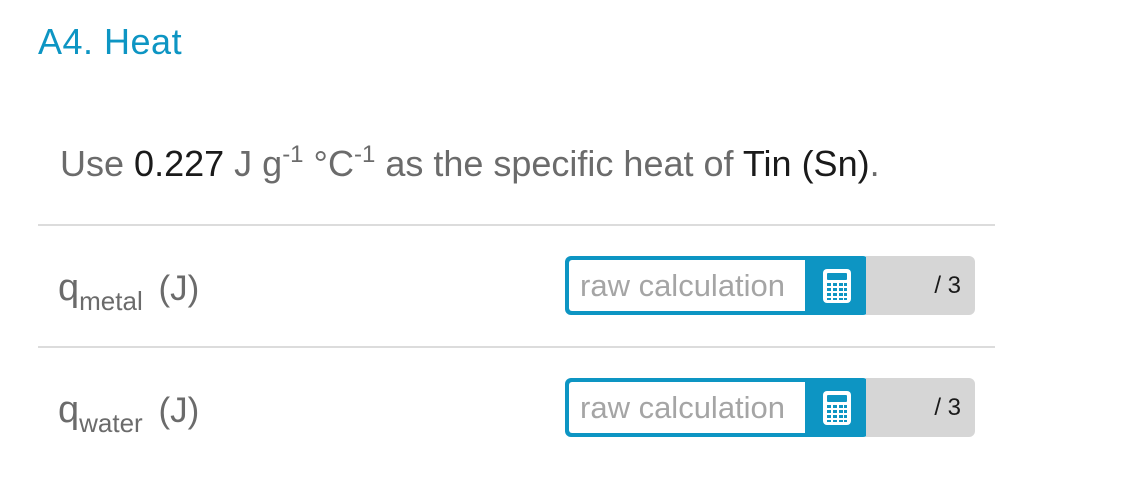  Describe the element at coordinates (920, 407) in the screenshot. I see `q-water-points-box: / 3` at that location.